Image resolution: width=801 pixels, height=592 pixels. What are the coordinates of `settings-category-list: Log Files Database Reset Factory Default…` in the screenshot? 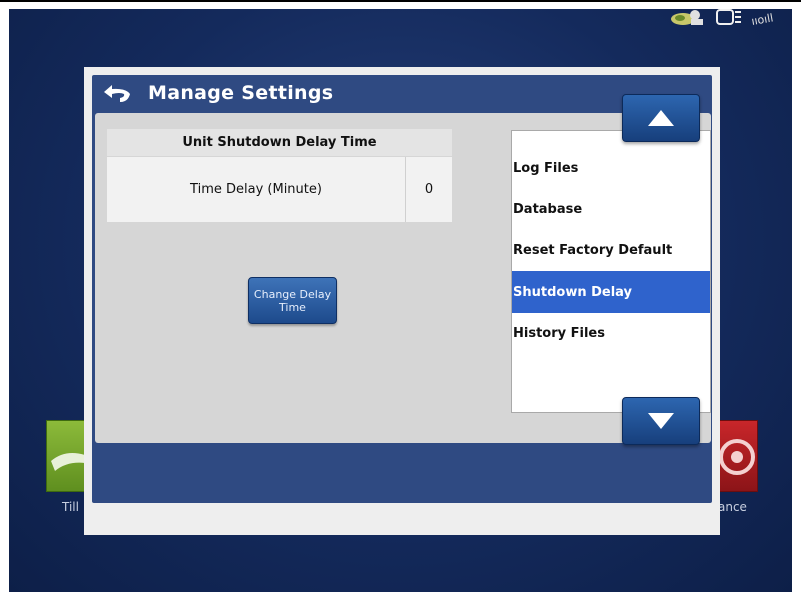 It's located at (611, 271).